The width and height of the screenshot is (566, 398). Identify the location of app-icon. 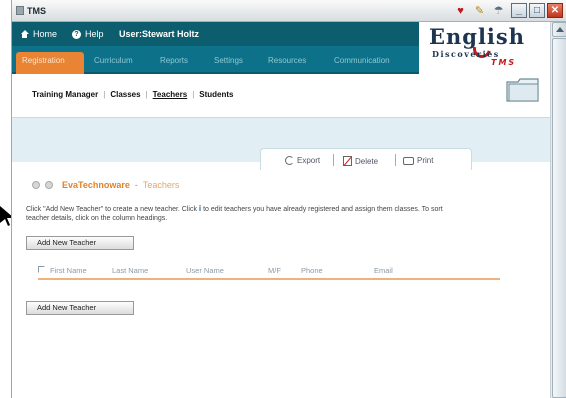
(20, 10).